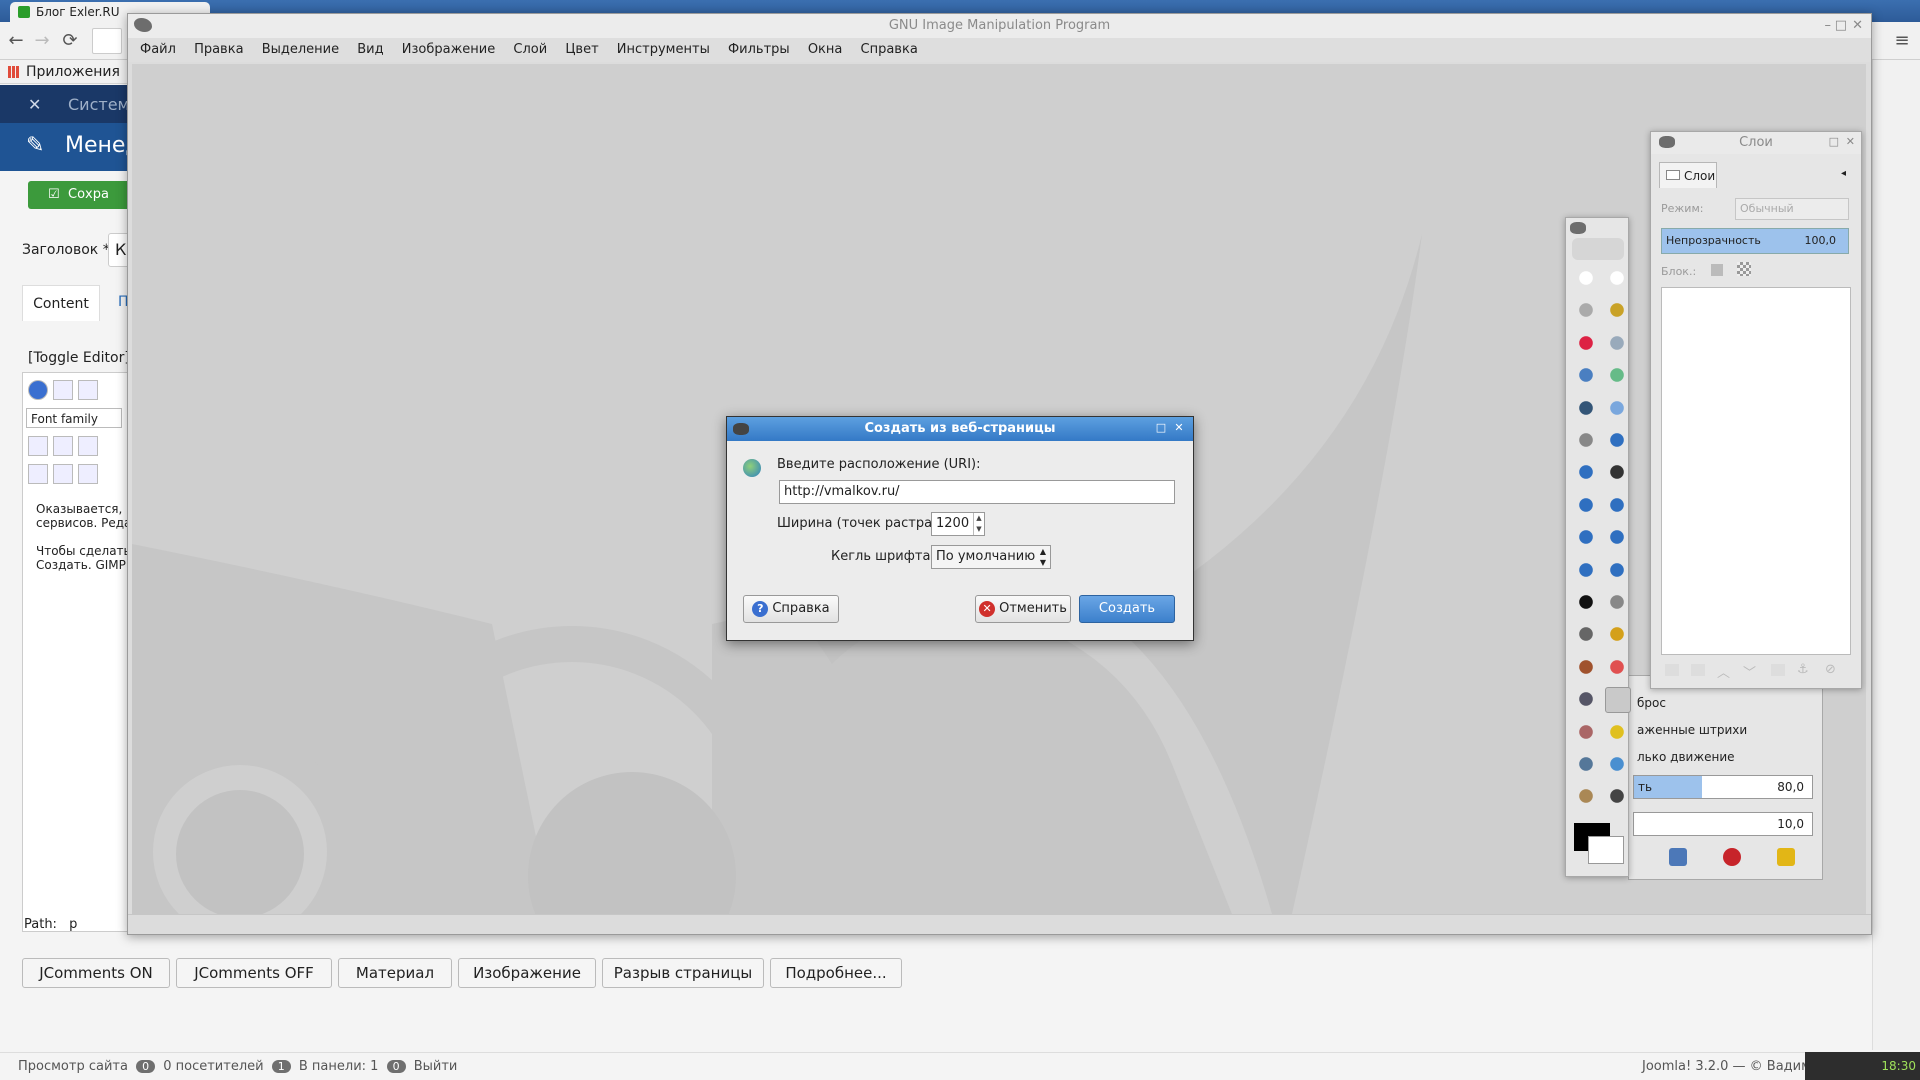 This screenshot has width=1920, height=1080. I want to click on save-preset-icon, so click(1678, 857).